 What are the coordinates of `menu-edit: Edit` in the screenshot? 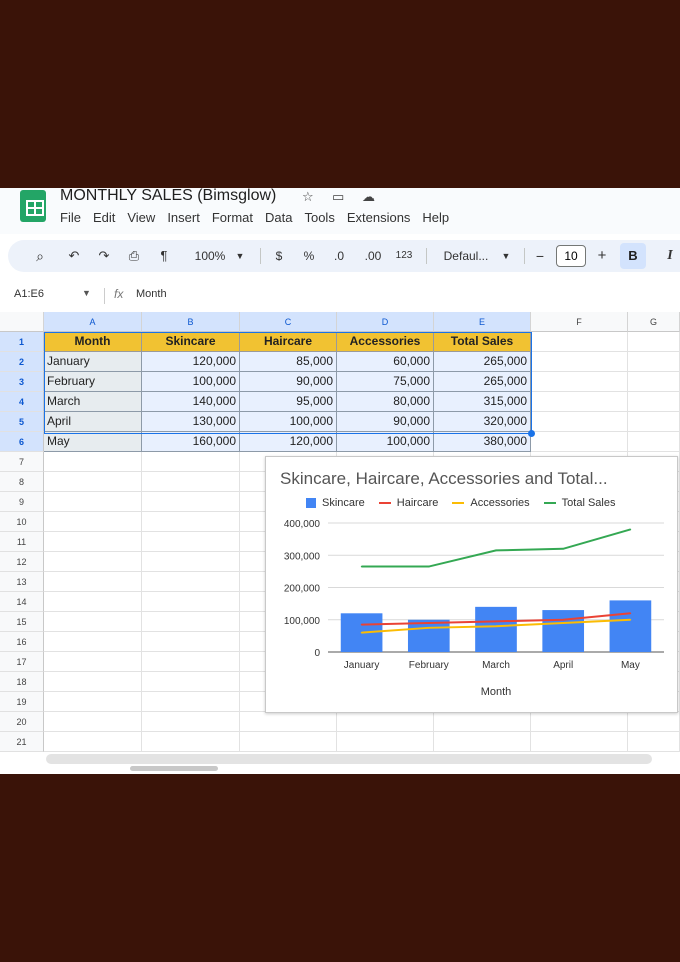 It's located at (104, 217).